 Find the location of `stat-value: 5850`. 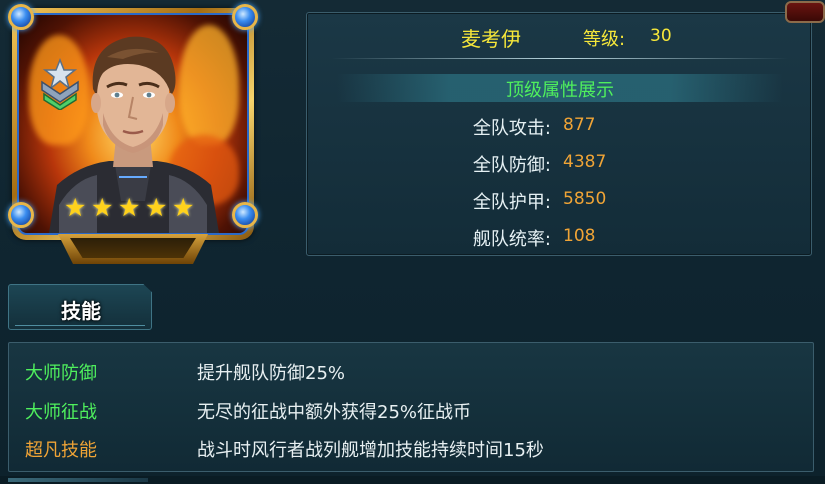

stat-value: 5850 is located at coordinates (585, 199).